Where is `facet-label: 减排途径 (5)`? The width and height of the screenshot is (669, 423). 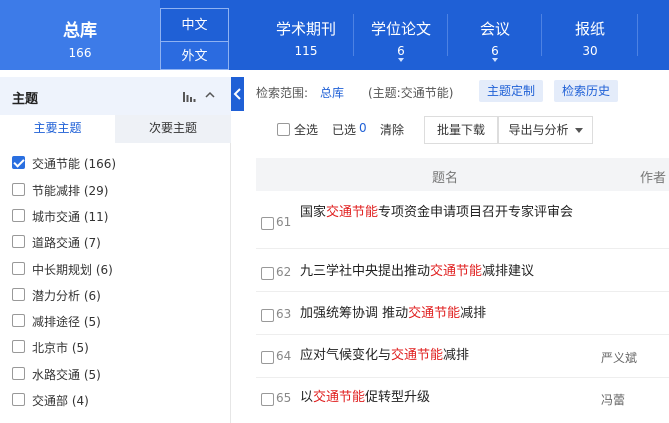 facet-label: 减排途径 (5) is located at coordinates (66, 322).